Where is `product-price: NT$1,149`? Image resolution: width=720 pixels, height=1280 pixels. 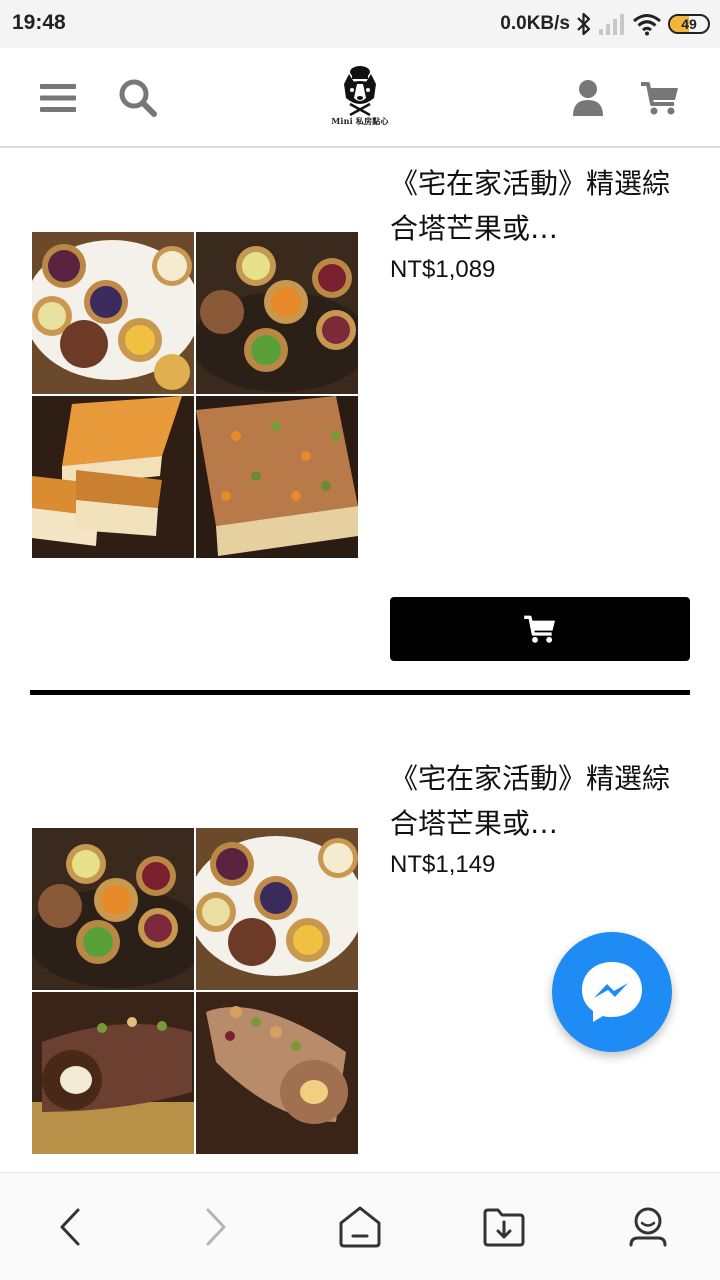 product-price: NT$1,149 is located at coordinates (443, 864).